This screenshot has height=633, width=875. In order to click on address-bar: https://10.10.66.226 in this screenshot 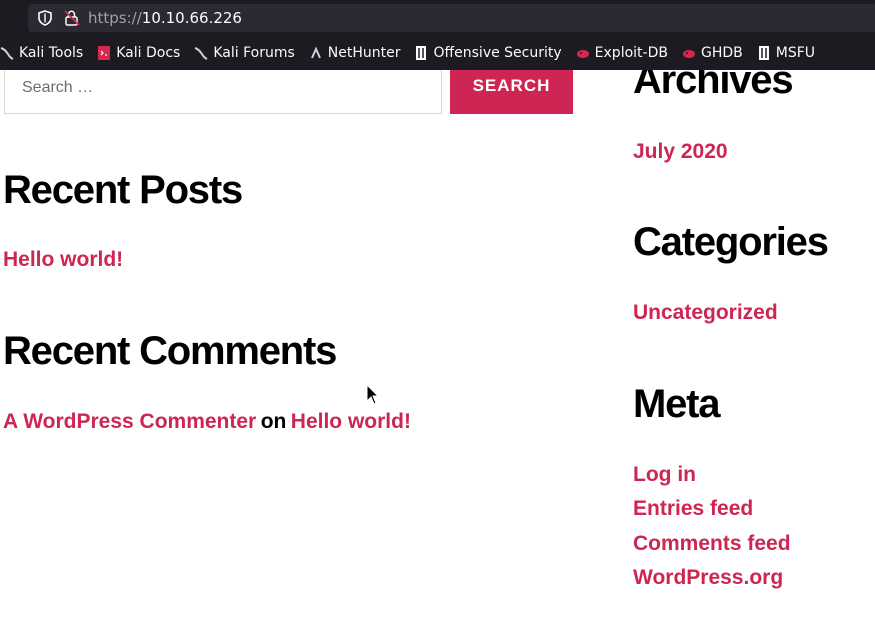, I will do `click(451, 18)`.